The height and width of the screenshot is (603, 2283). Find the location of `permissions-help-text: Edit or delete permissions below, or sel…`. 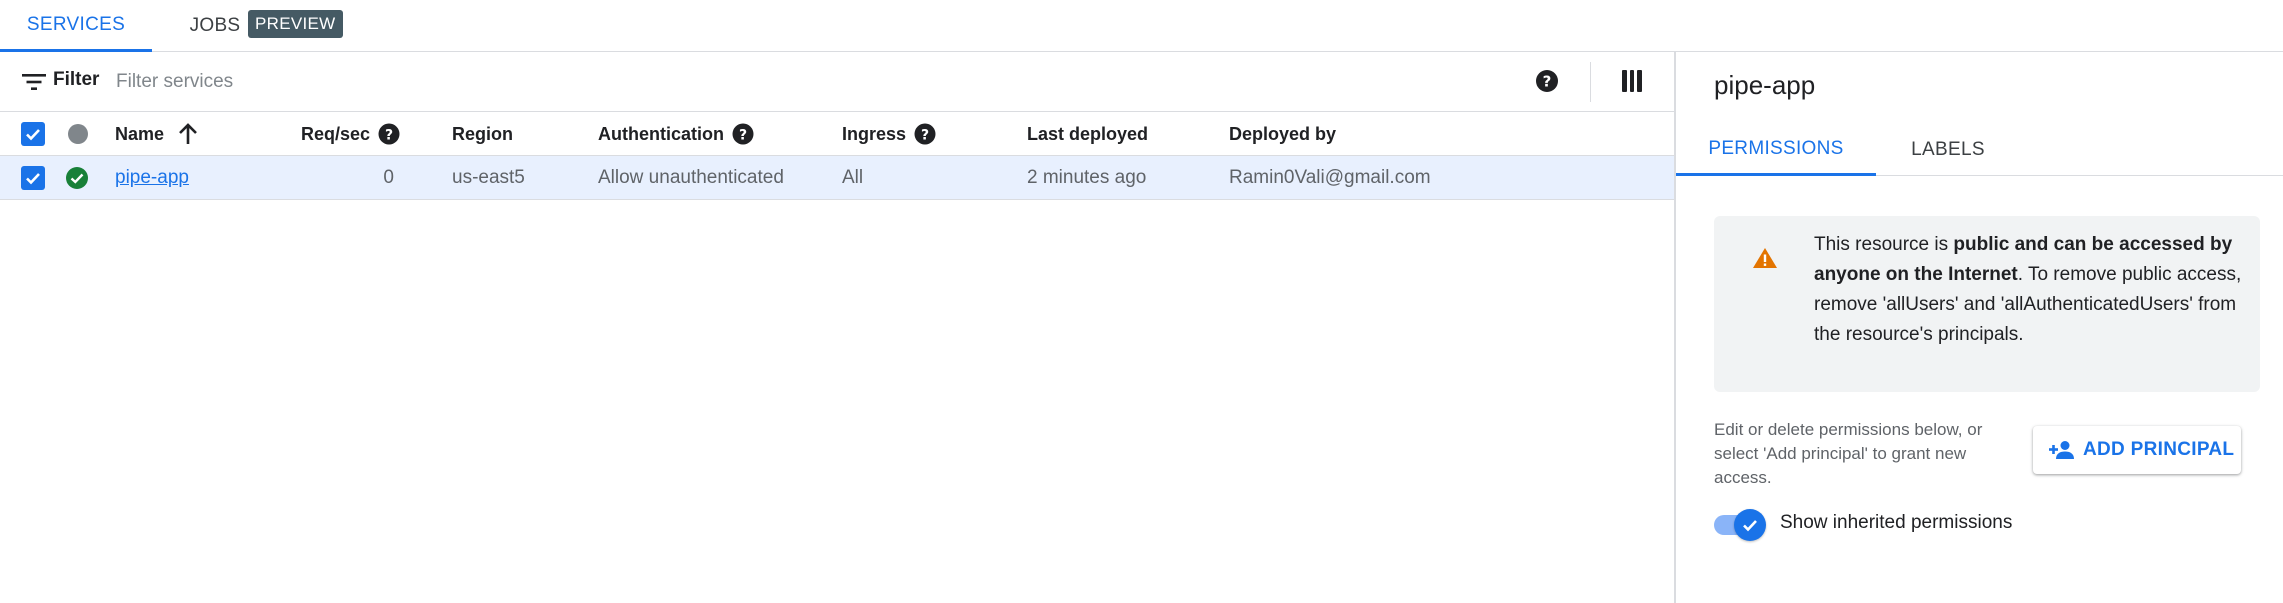

permissions-help-text: Edit or delete permissions below, or sel… is located at coordinates (1848, 453).